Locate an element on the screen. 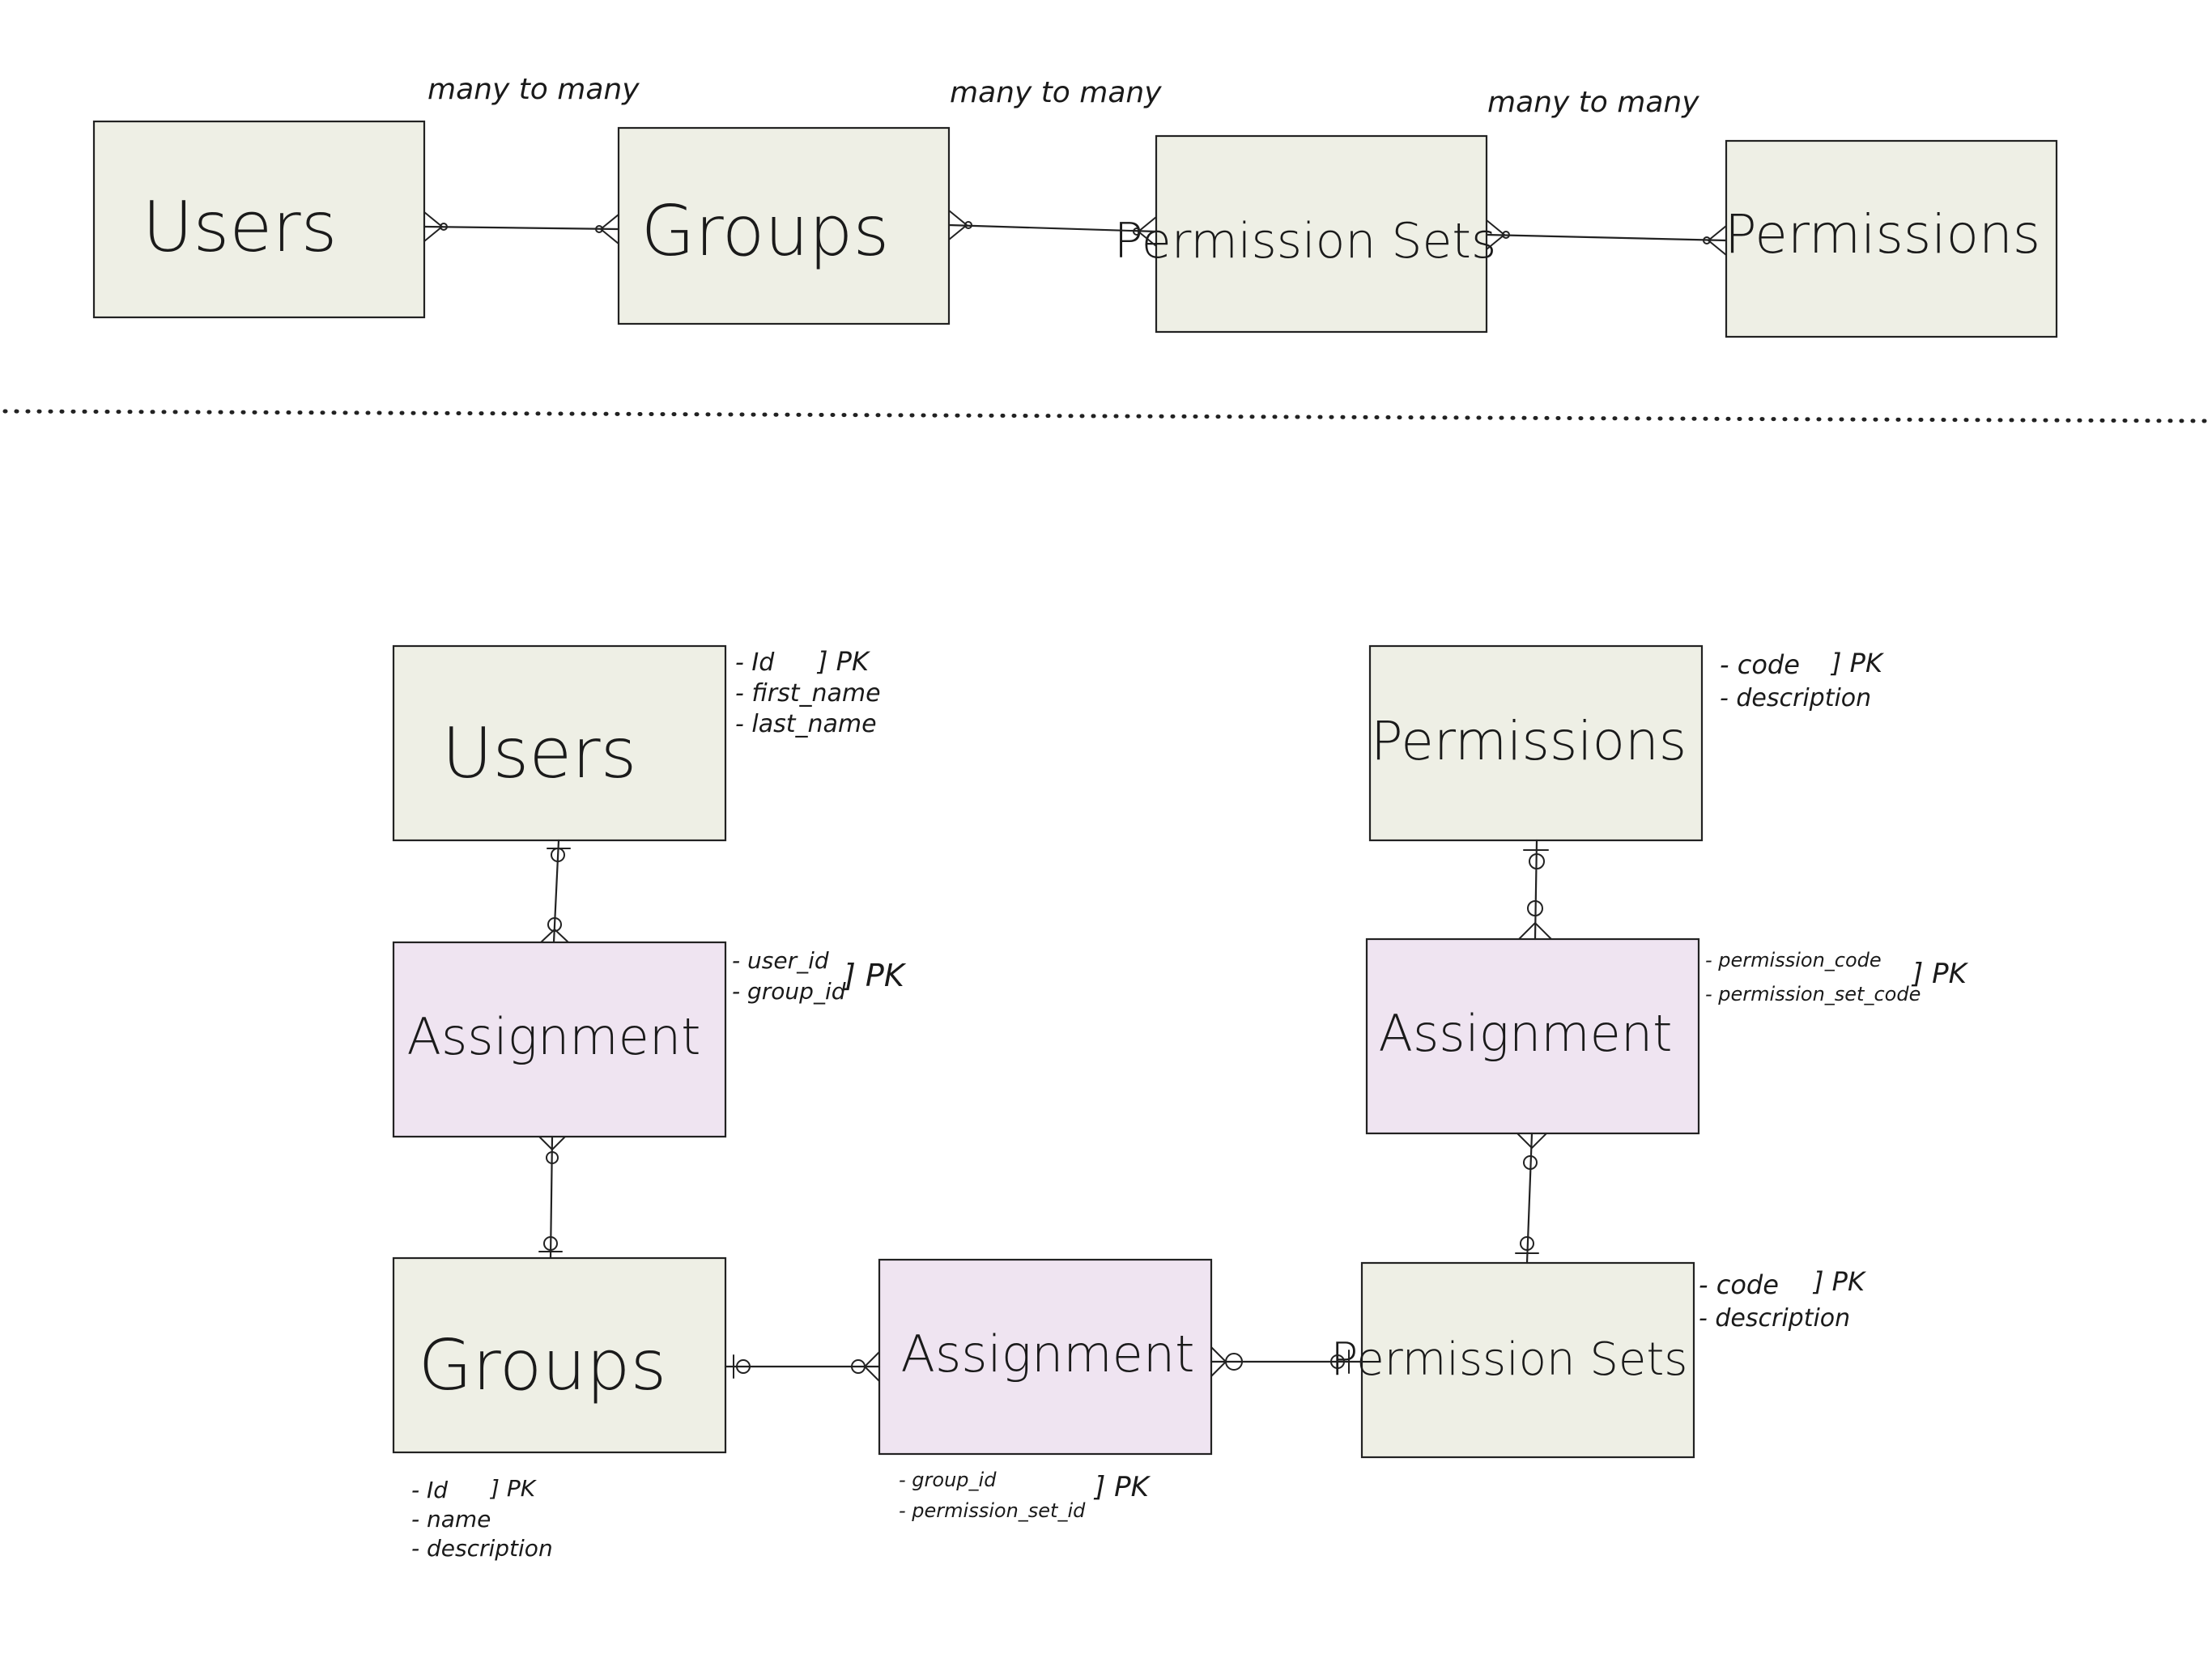  permission-sets-title: Permission Sets is located at coordinates (1510, 1359).